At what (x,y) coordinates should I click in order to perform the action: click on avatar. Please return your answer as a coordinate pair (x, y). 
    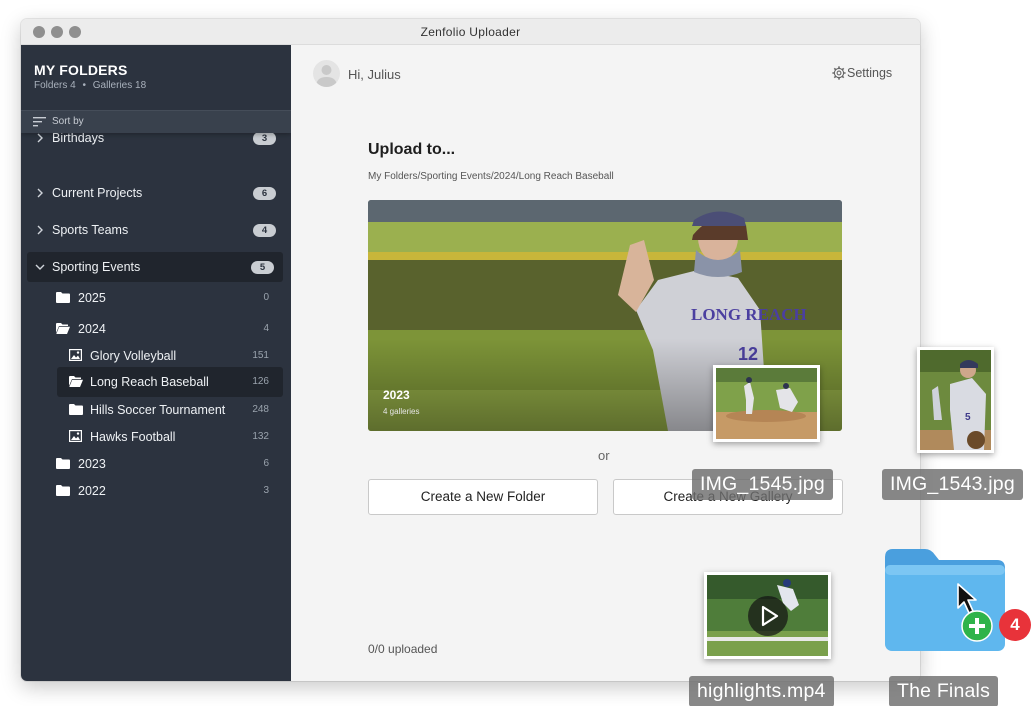
    Looking at the image, I should click on (326, 73).